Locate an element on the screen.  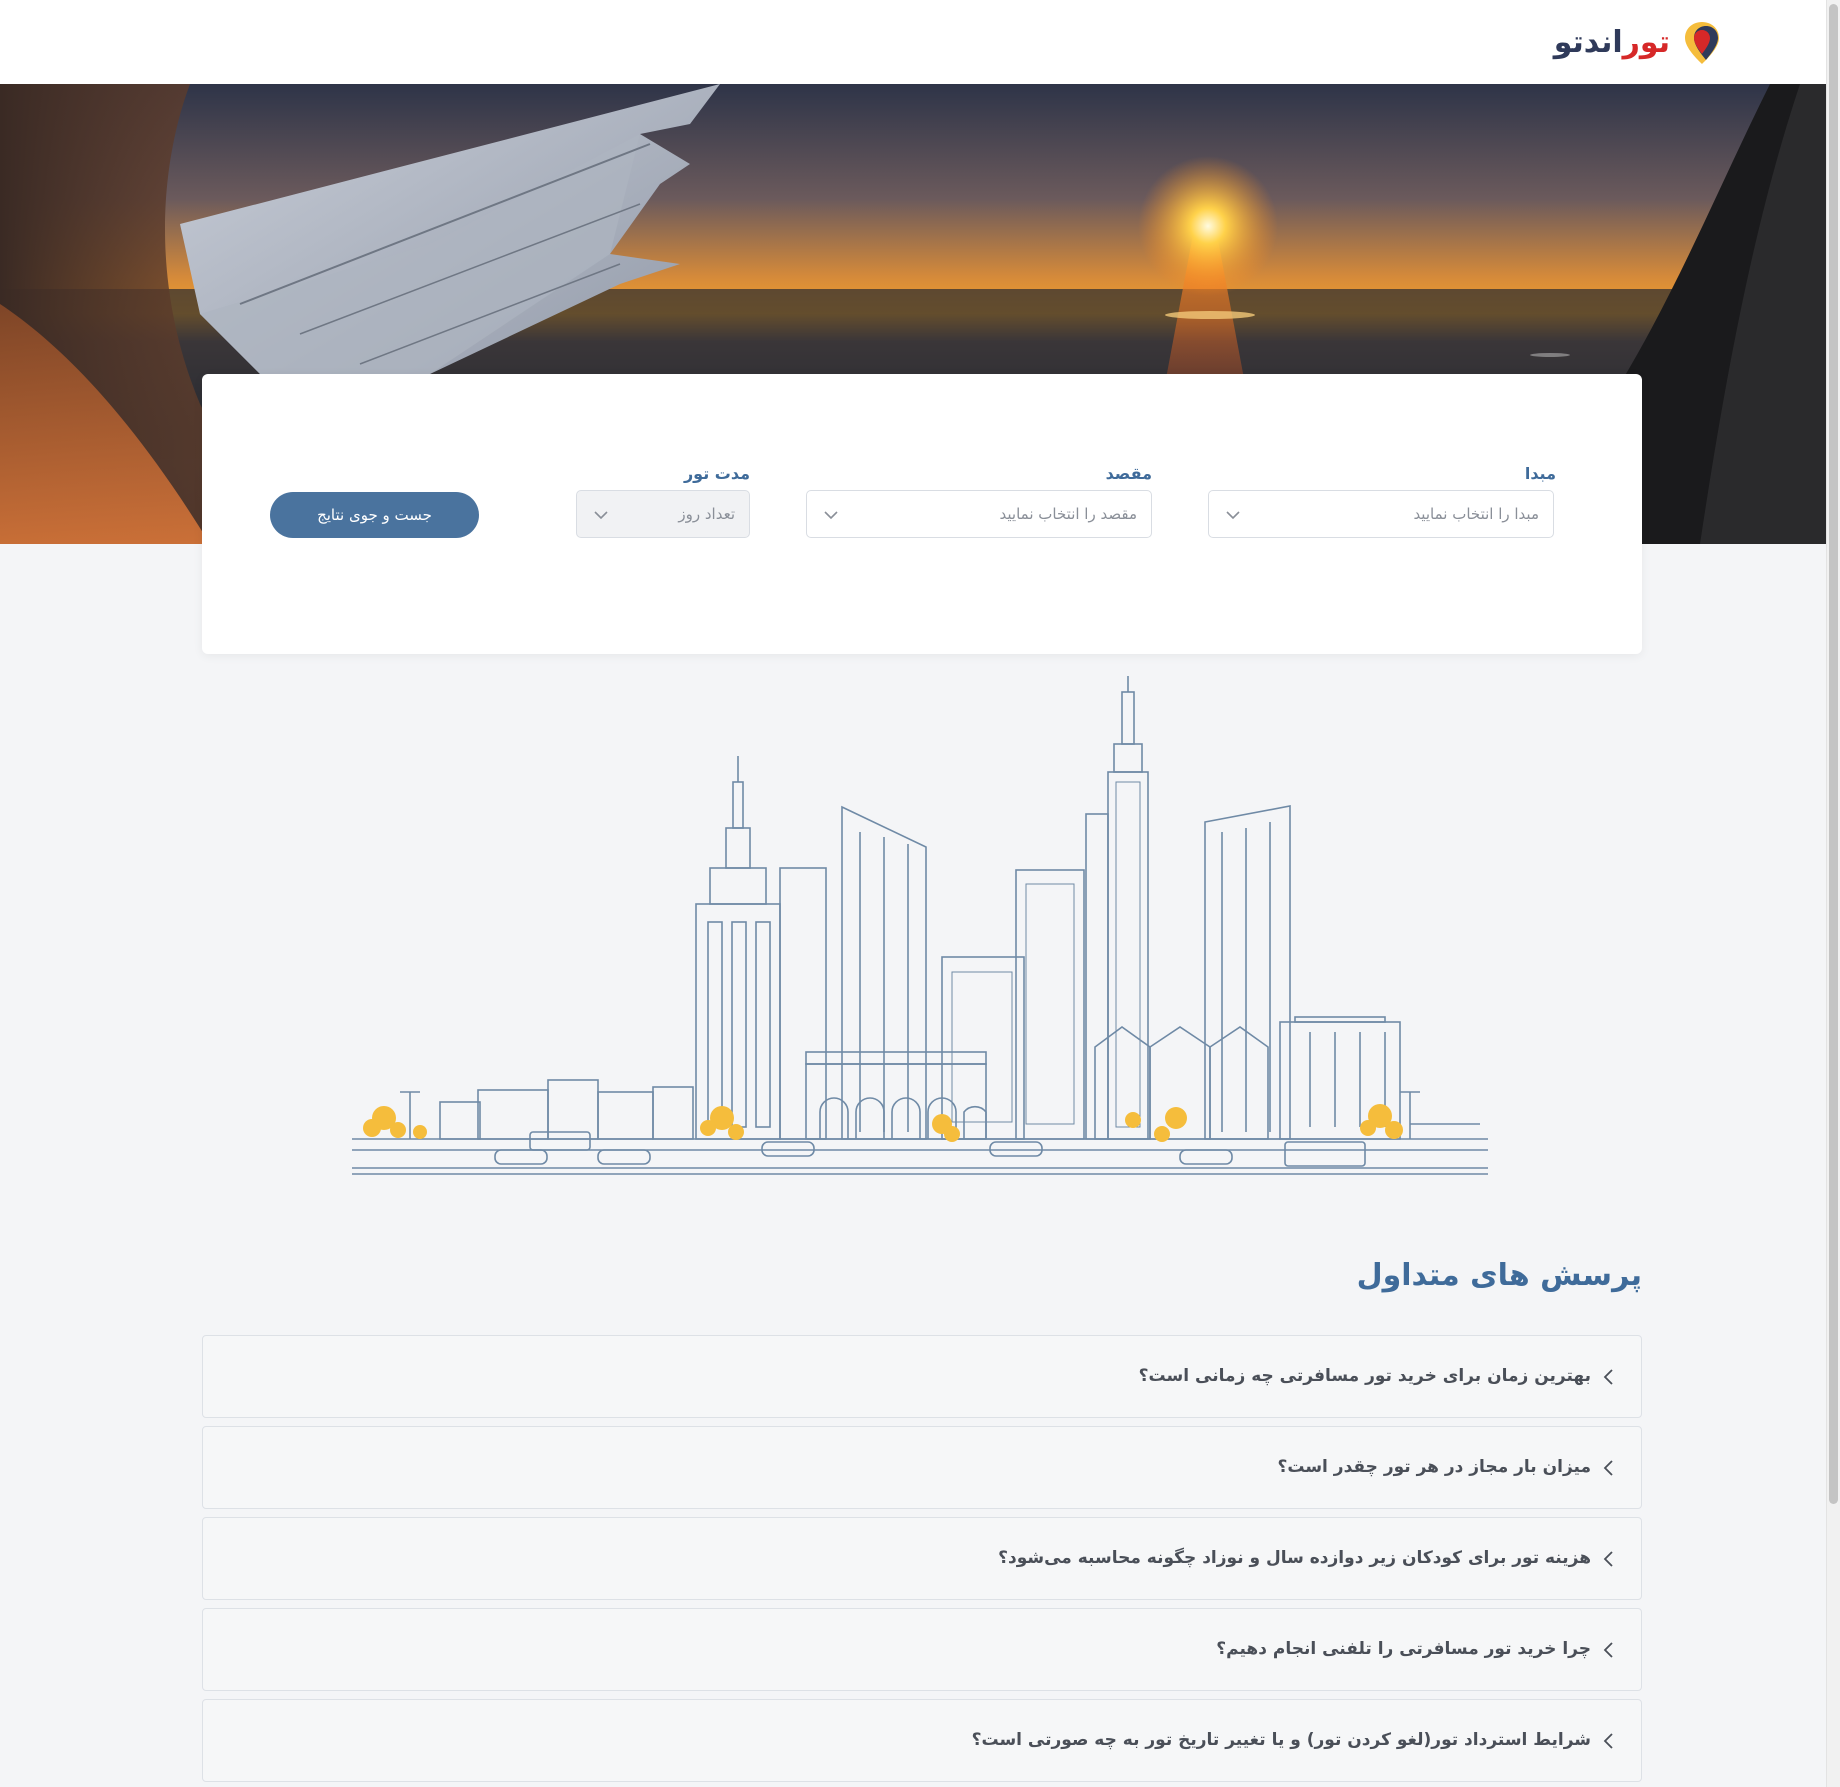
map-pin-icon is located at coordinates (1702, 43).